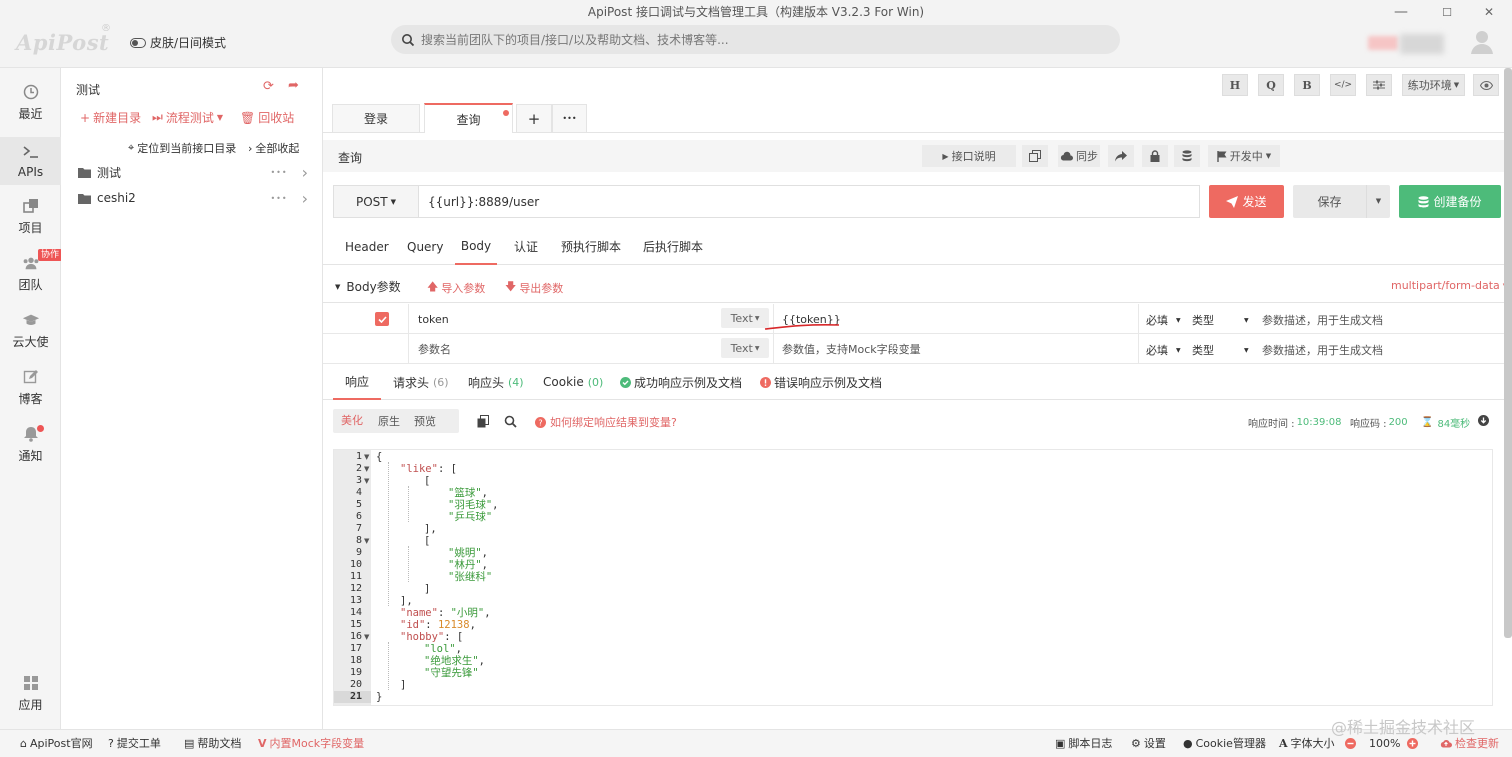 This screenshot has height=757, width=1512. I want to click on footer-help-docs: ▤ 帮助文档, so click(212, 743).